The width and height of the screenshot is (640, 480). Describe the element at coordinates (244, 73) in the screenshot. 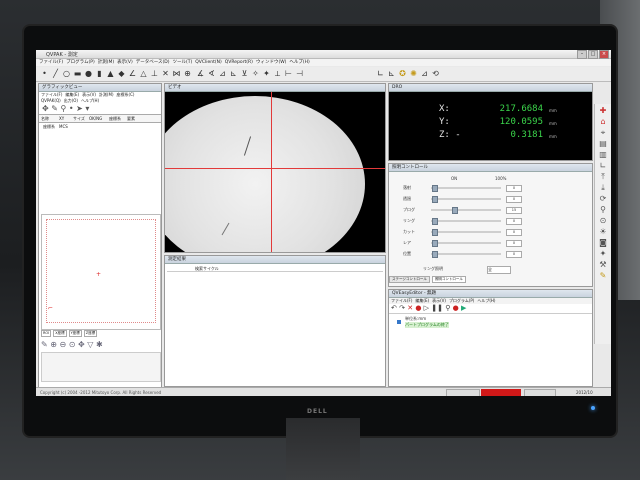

I see `feature-tool-e-icon: ⊻` at that location.